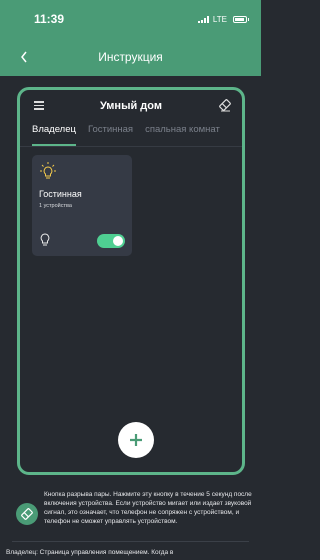 Image resolution: width=320 pixels, height=560 pixels. I want to click on tab-owner: Владелец, so click(54, 135).